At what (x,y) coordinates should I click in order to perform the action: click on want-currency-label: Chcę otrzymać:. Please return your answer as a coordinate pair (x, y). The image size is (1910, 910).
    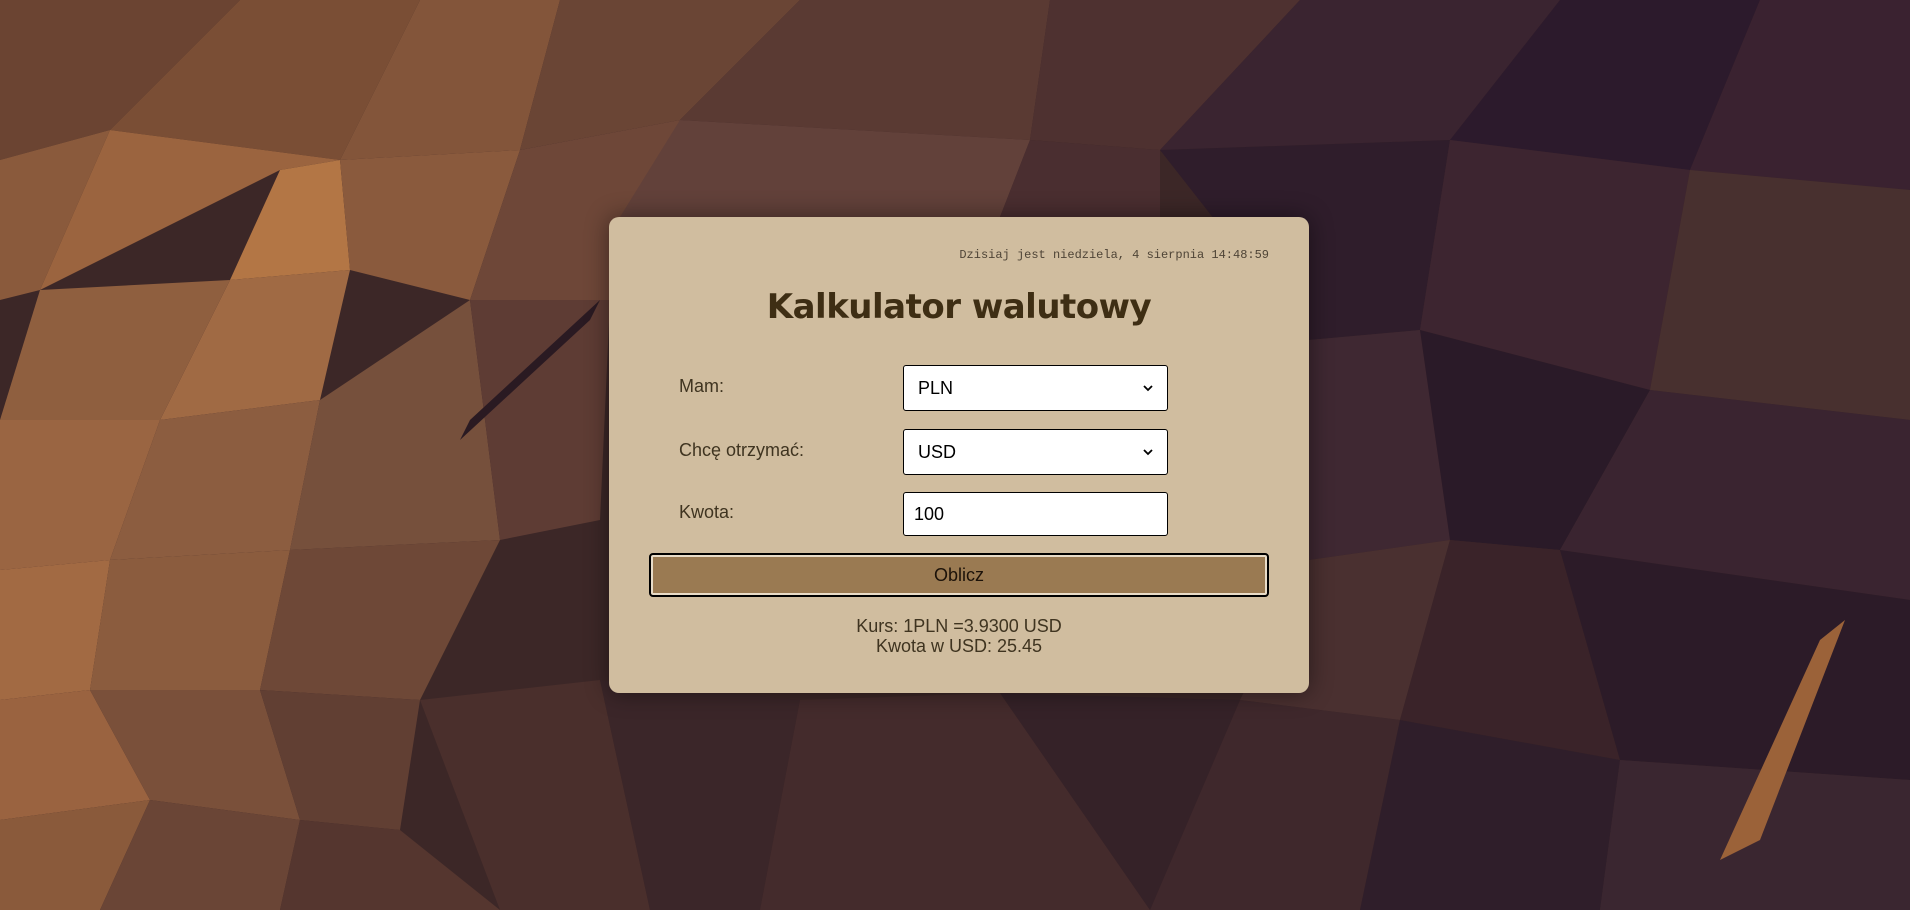
    Looking at the image, I should click on (742, 450).